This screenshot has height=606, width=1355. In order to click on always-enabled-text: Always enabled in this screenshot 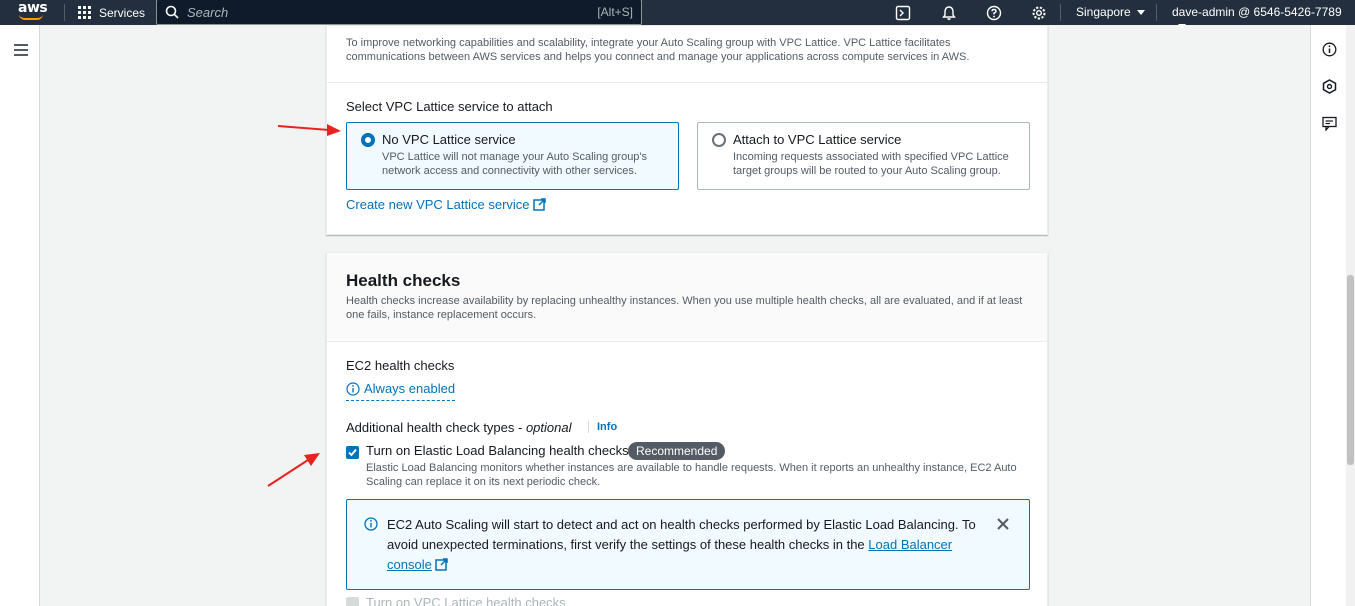, I will do `click(410, 388)`.